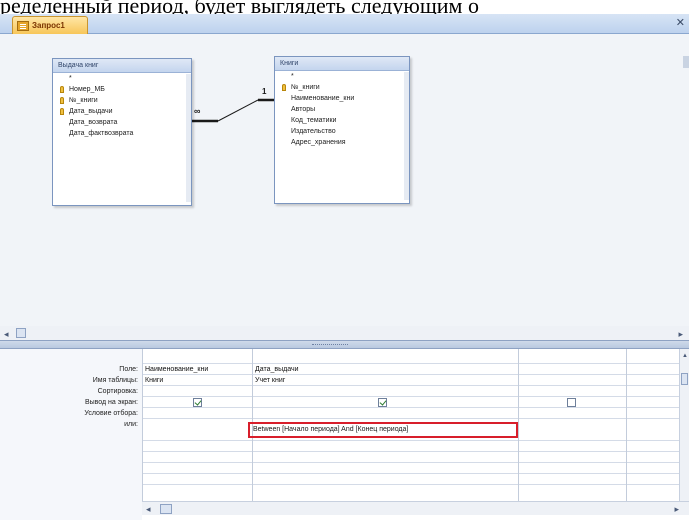  Describe the element at coordinates (571, 402) in the screenshot. I see `show-checkbox-col3` at that location.